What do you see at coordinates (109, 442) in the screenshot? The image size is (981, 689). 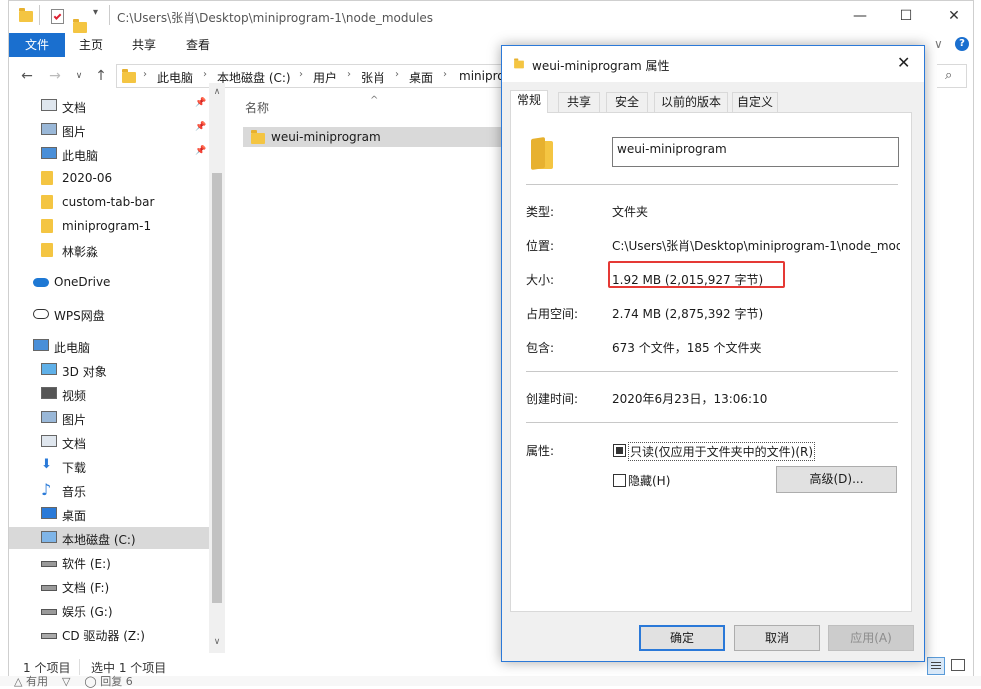 I see `sidebar-item: 文档` at bounding box center [109, 442].